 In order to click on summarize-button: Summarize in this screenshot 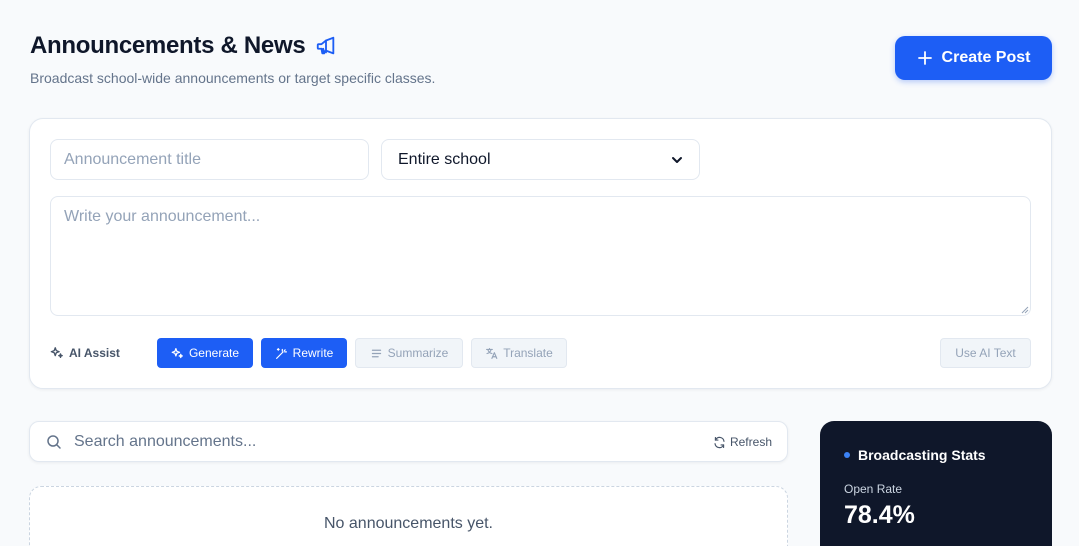, I will do `click(409, 353)`.